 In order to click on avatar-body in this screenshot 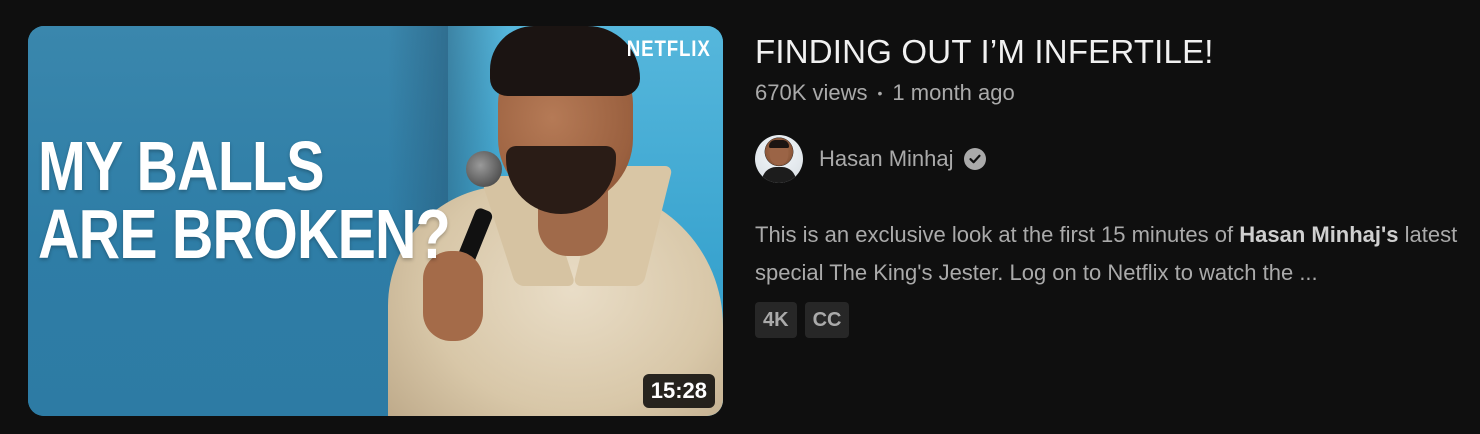, I will do `click(779, 175)`.